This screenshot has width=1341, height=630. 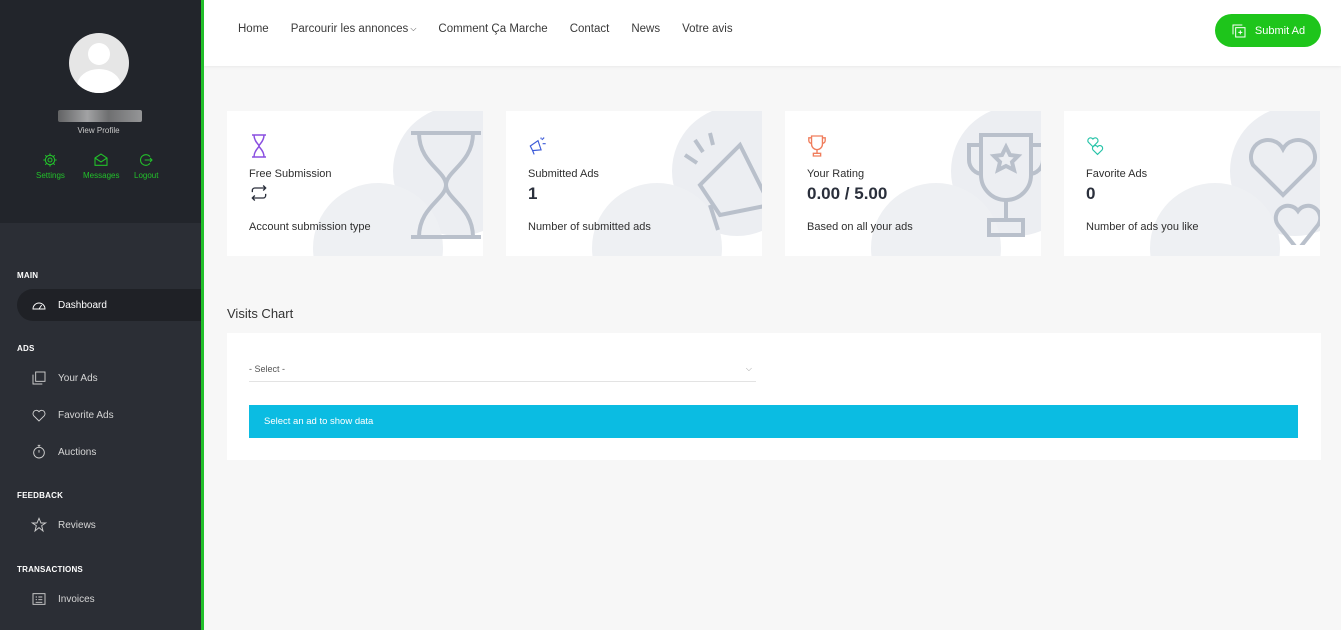 I want to click on section-main: MAIN, so click(x=28, y=275).